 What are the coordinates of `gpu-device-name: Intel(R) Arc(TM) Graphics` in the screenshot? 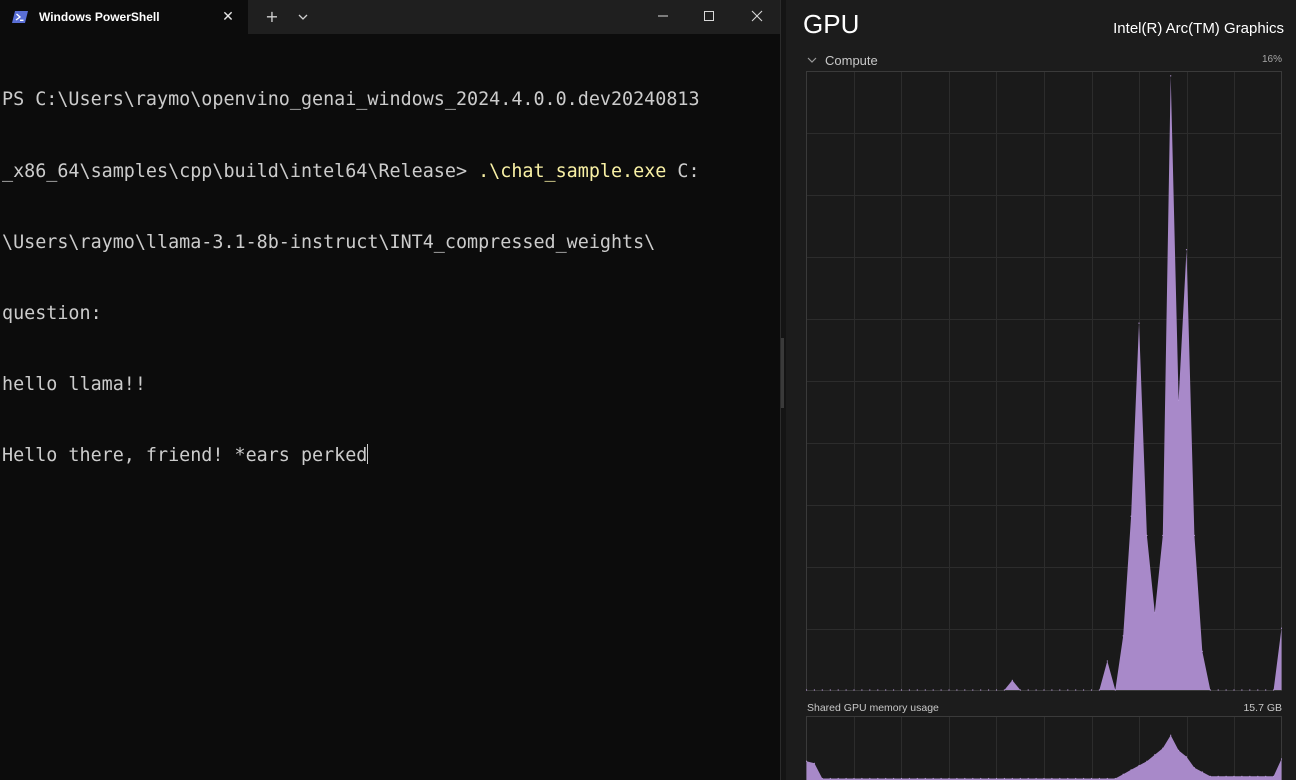 It's located at (1198, 28).